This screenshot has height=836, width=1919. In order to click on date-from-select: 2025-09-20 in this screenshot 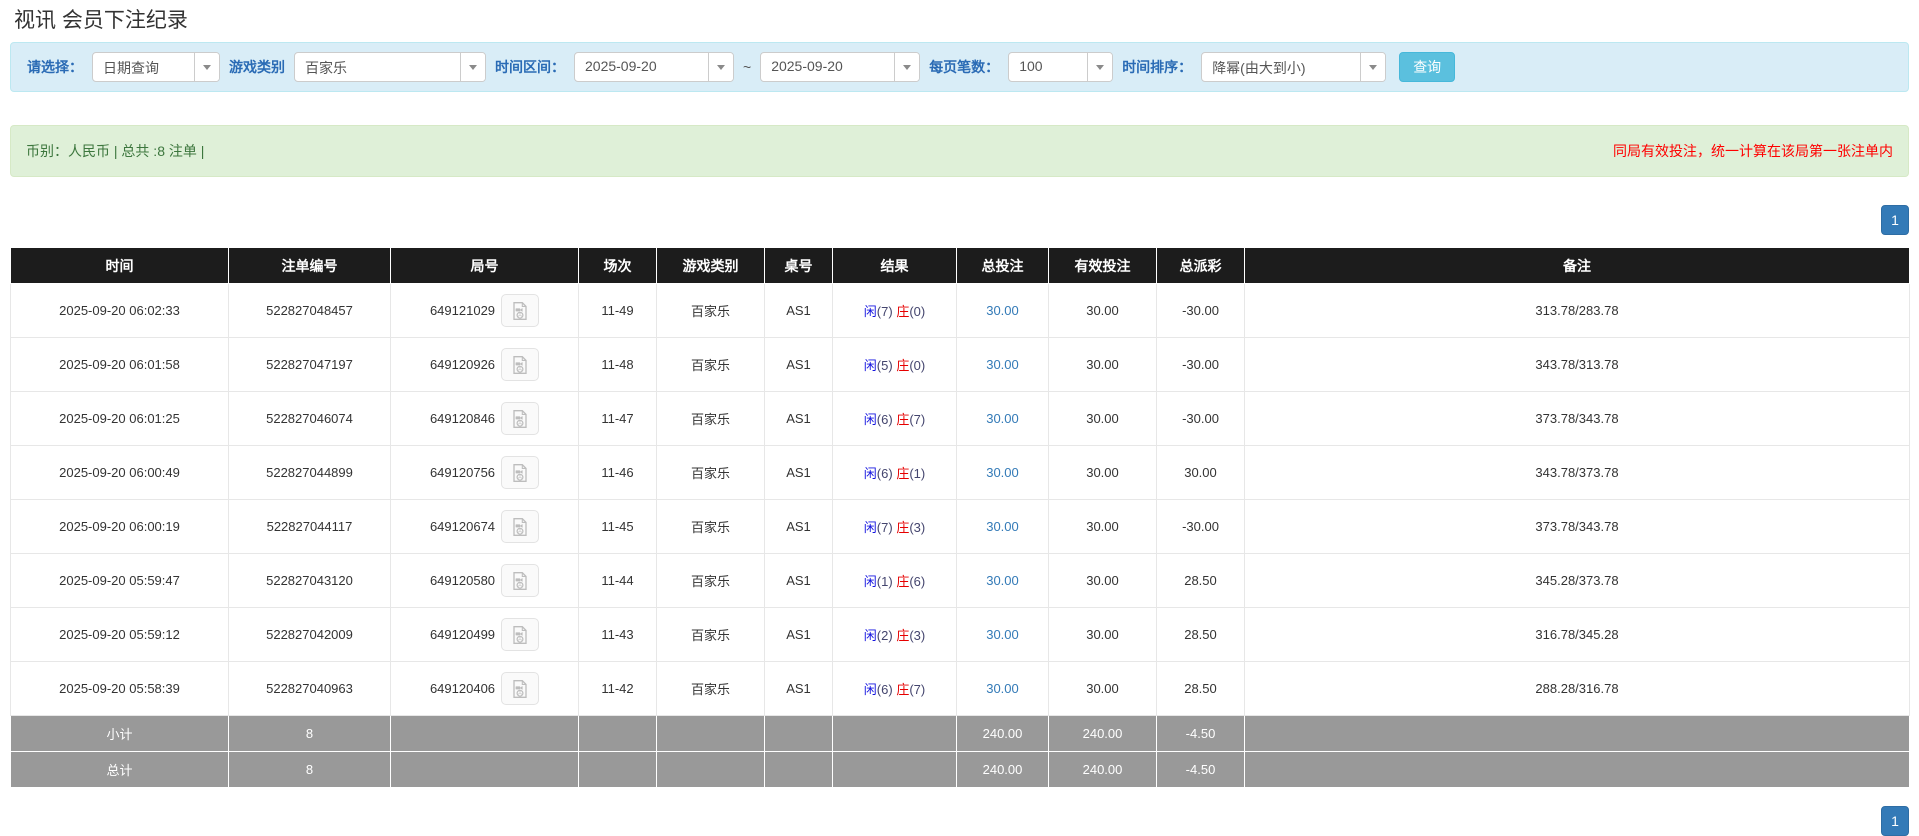, I will do `click(654, 67)`.